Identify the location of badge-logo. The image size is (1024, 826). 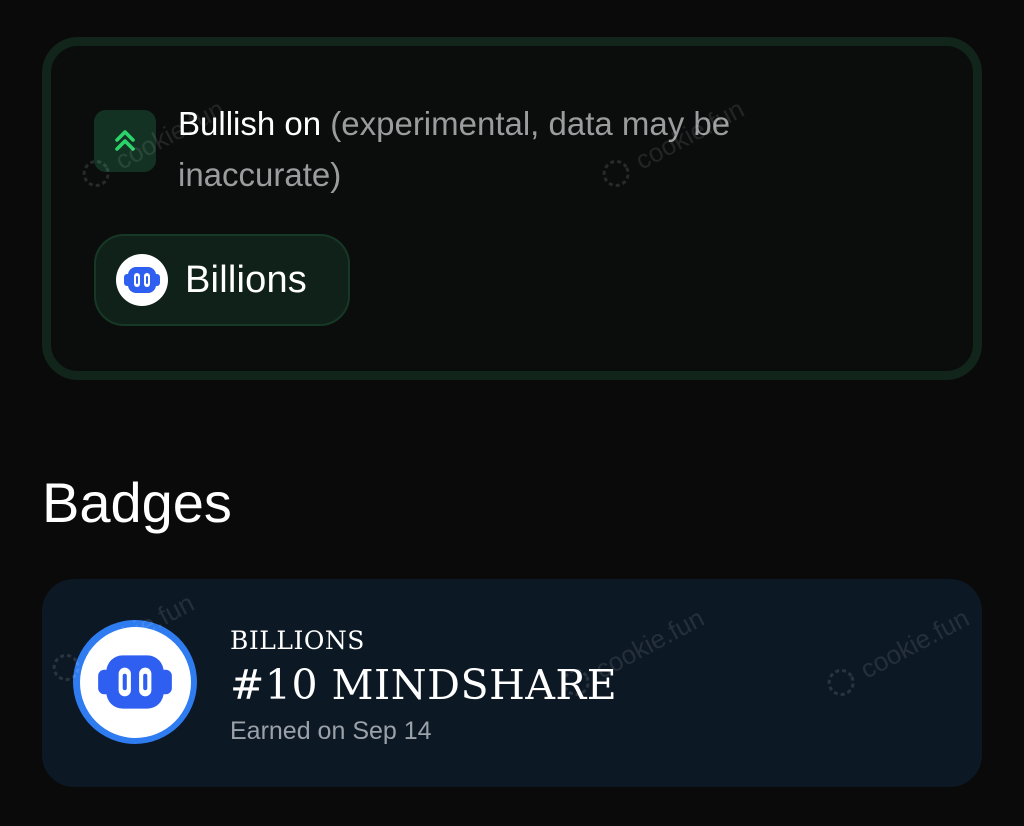
(135, 682).